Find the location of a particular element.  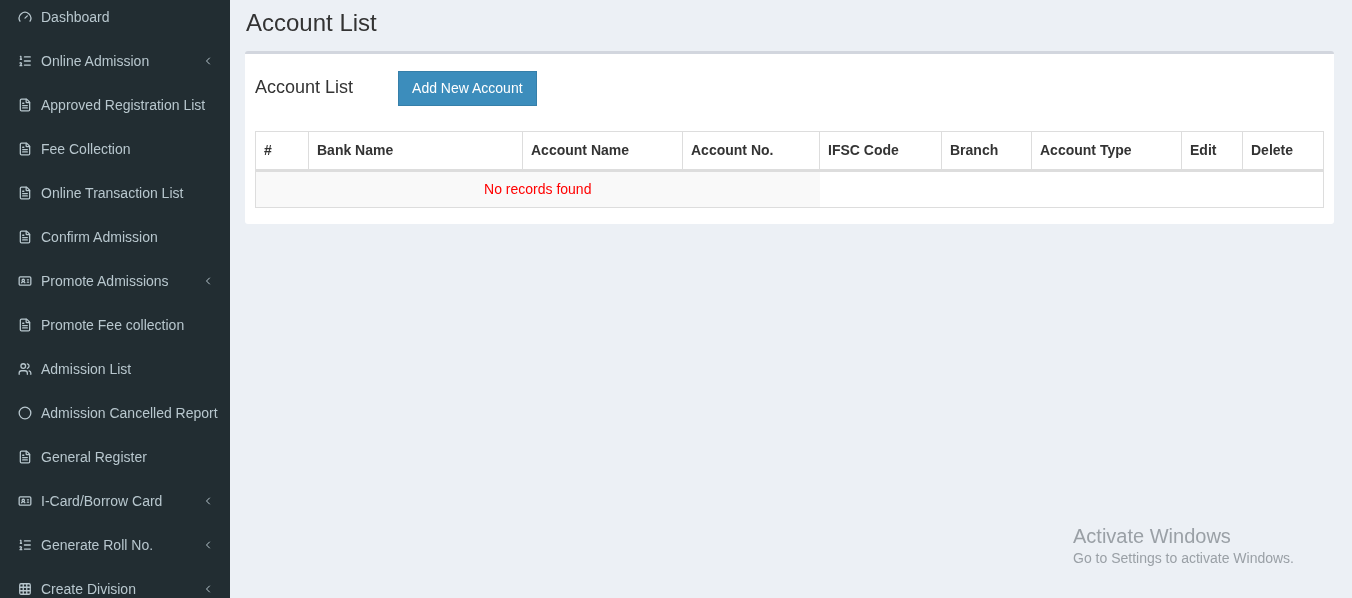

empty-message: No records found is located at coordinates (537, 189).